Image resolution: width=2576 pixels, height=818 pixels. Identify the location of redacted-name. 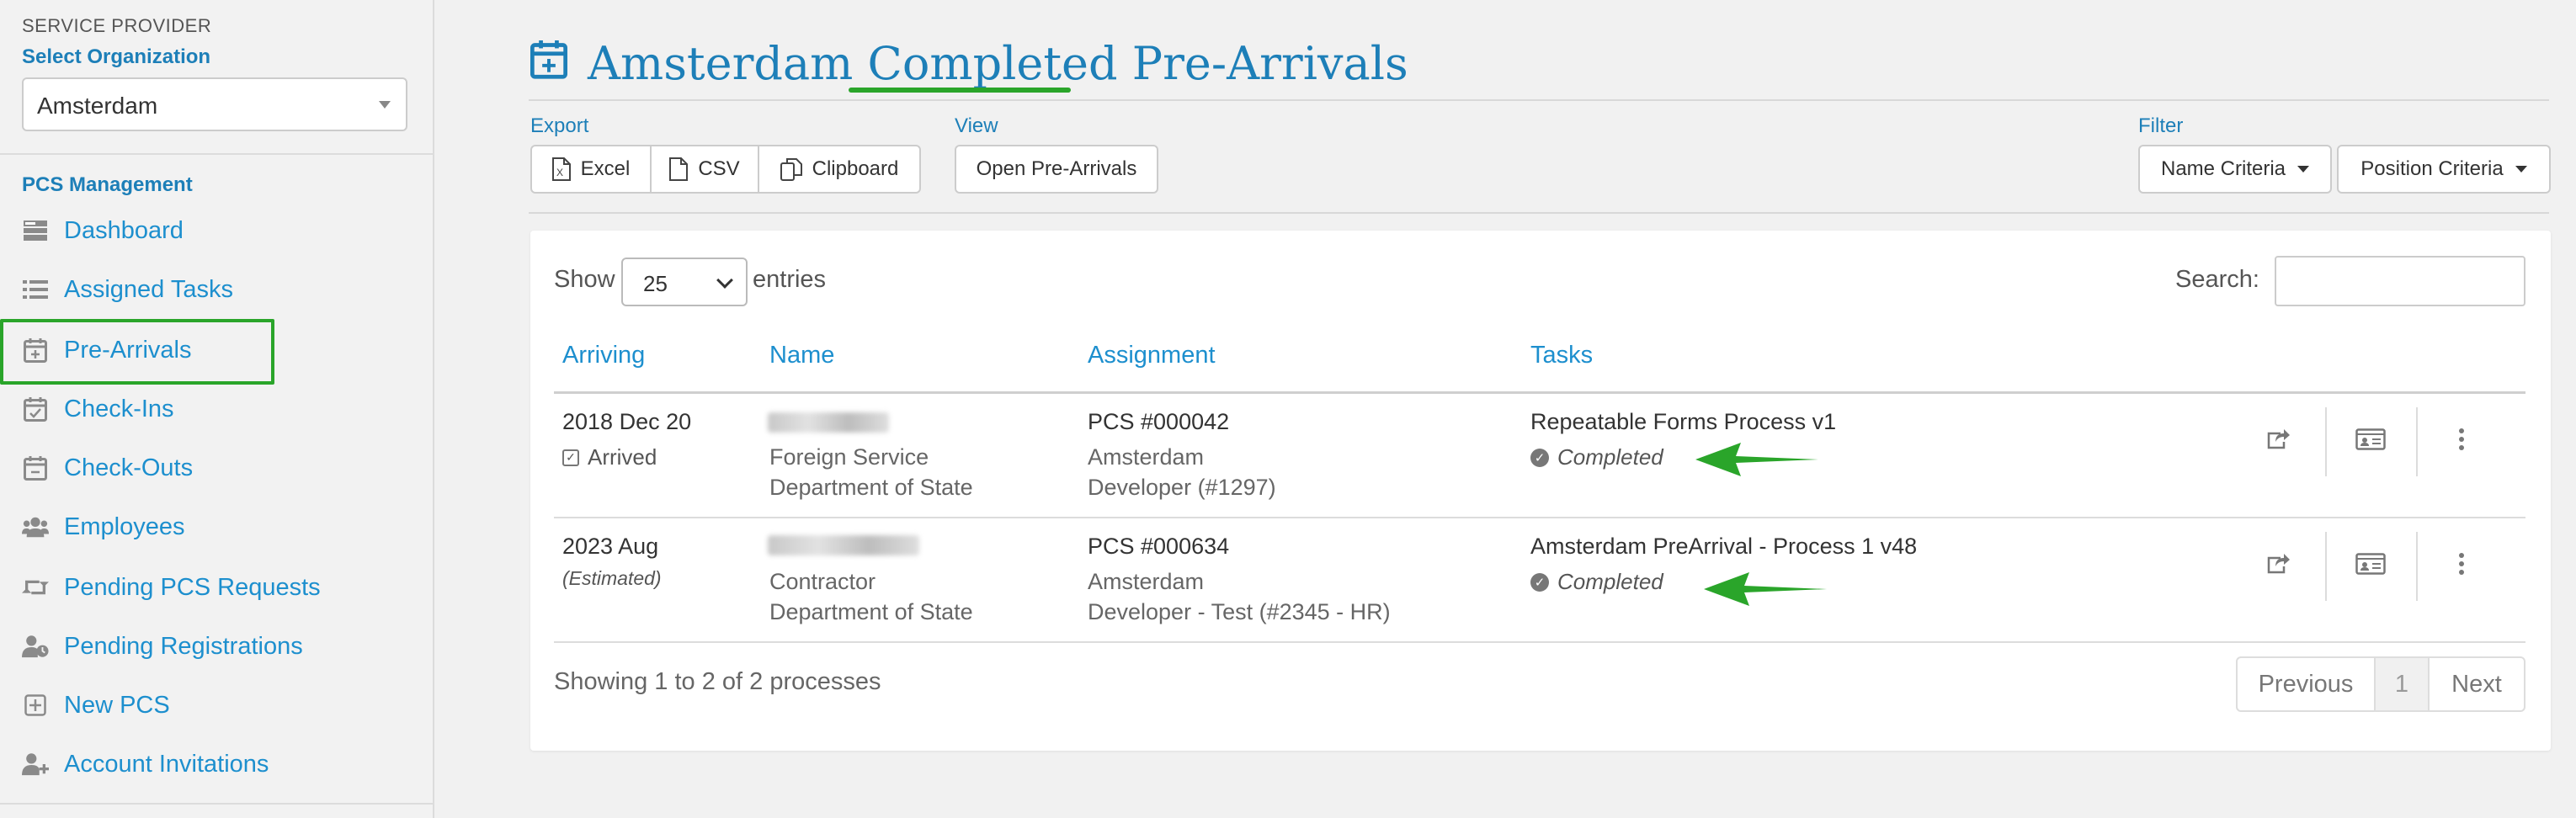
(829, 423).